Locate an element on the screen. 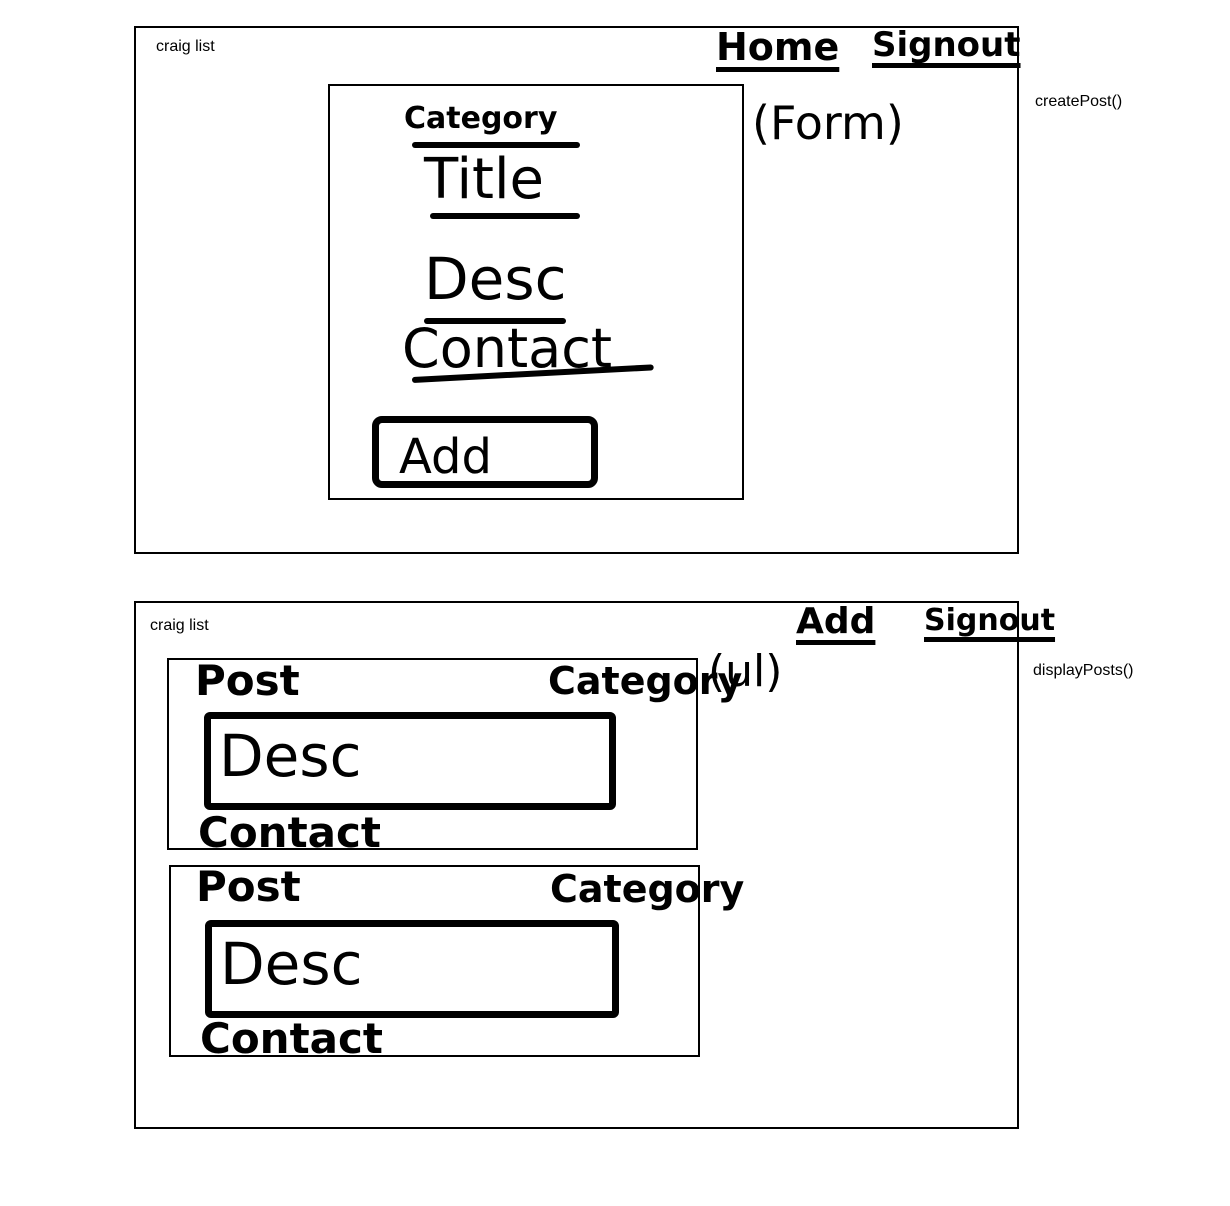 The width and height of the screenshot is (1230, 1206). title-field-underline is located at coordinates (505, 216).